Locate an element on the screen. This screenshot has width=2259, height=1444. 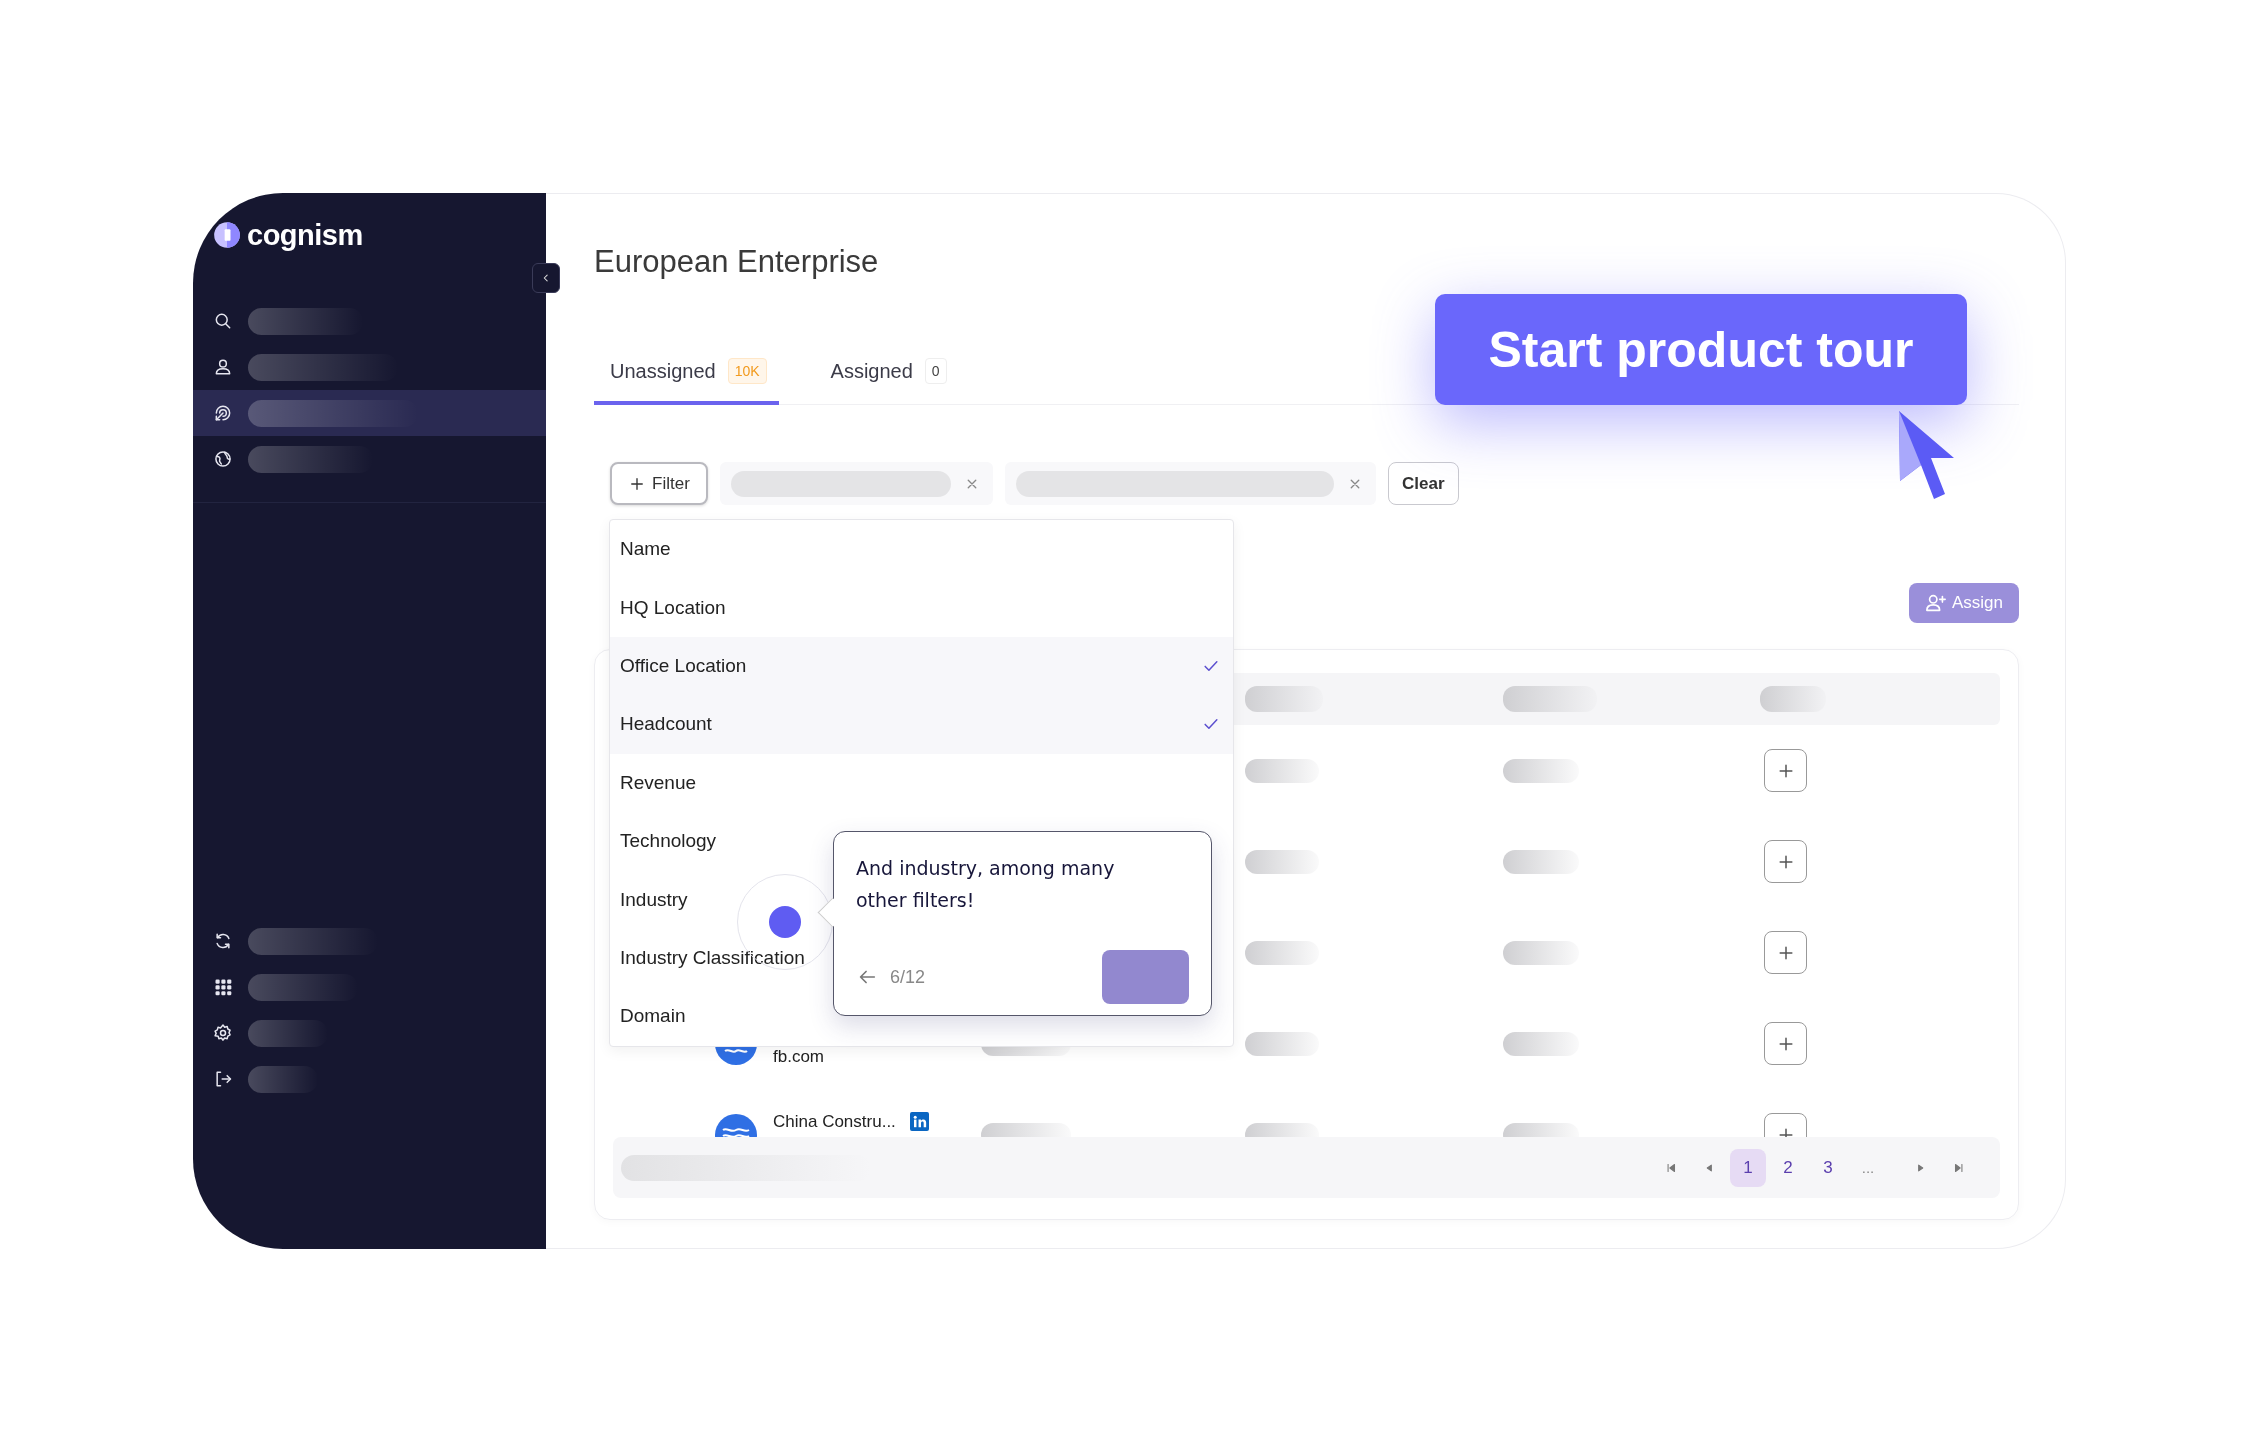
page-button: 2 is located at coordinates (1788, 1167).